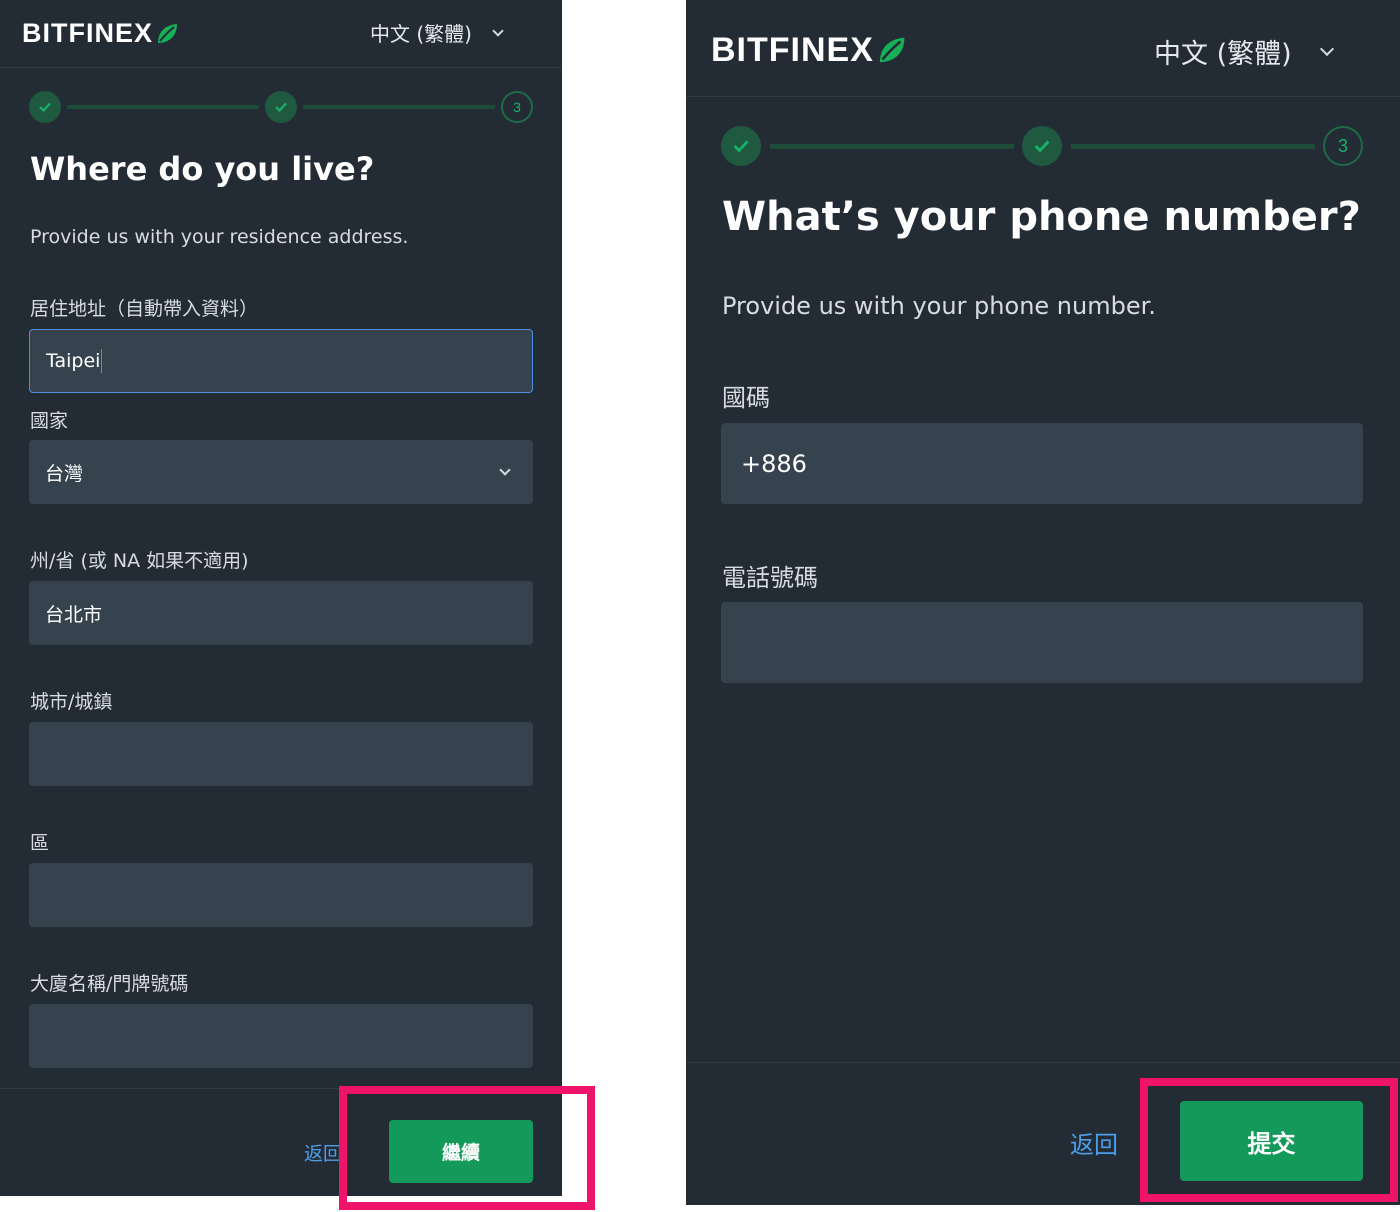 Image resolution: width=1400 pixels, height=1212 pixels. I want to click on building-label: 大廈名稱/門牌號碼, so click(109, 984).